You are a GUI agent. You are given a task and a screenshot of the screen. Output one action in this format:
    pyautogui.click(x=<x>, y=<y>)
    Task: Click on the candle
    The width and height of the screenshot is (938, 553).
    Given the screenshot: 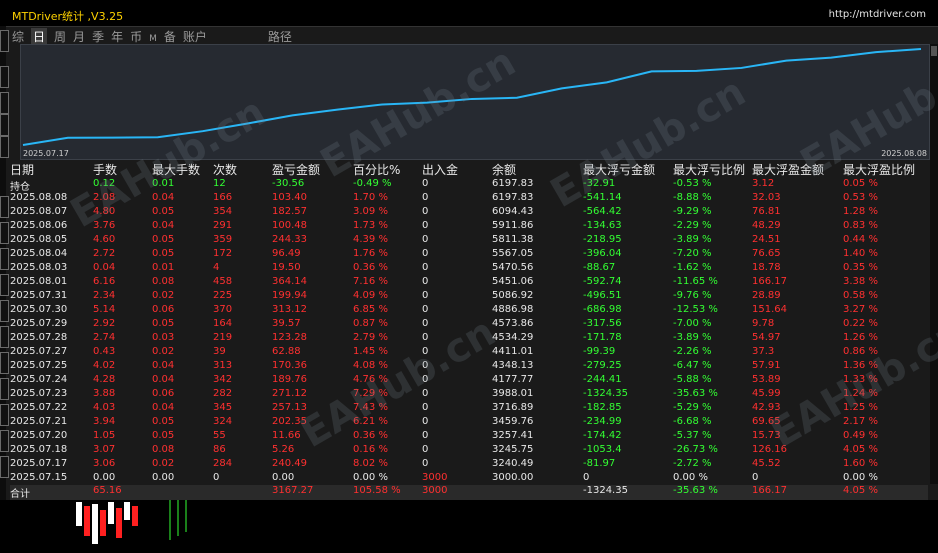 What is the action you would take?
    pyautogui.click(x=95, y=524)
    